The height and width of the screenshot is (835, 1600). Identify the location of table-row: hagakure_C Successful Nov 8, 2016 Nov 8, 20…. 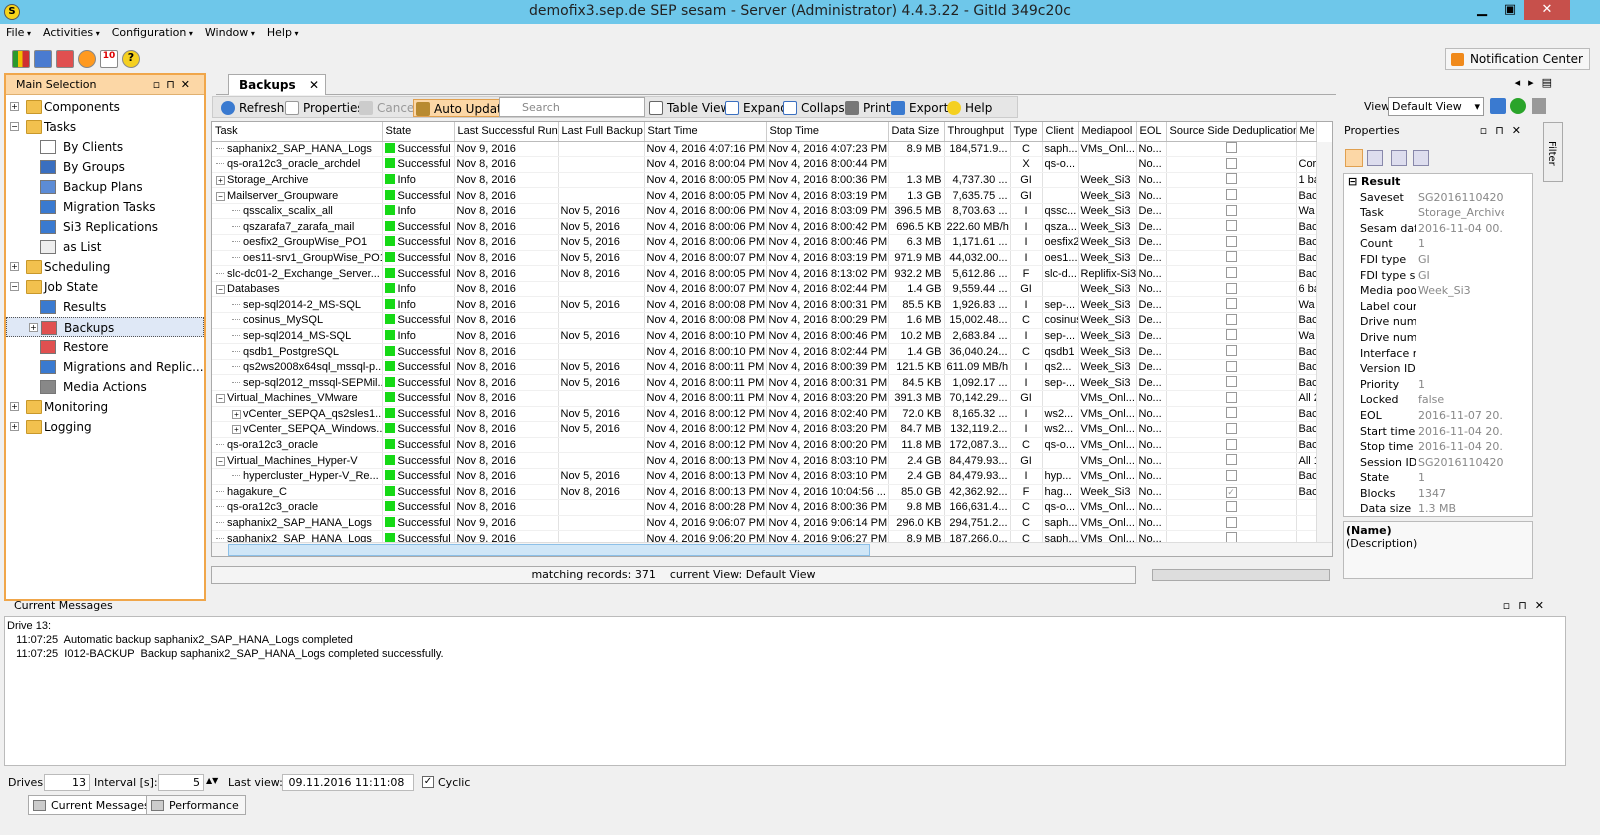
(764, 492).